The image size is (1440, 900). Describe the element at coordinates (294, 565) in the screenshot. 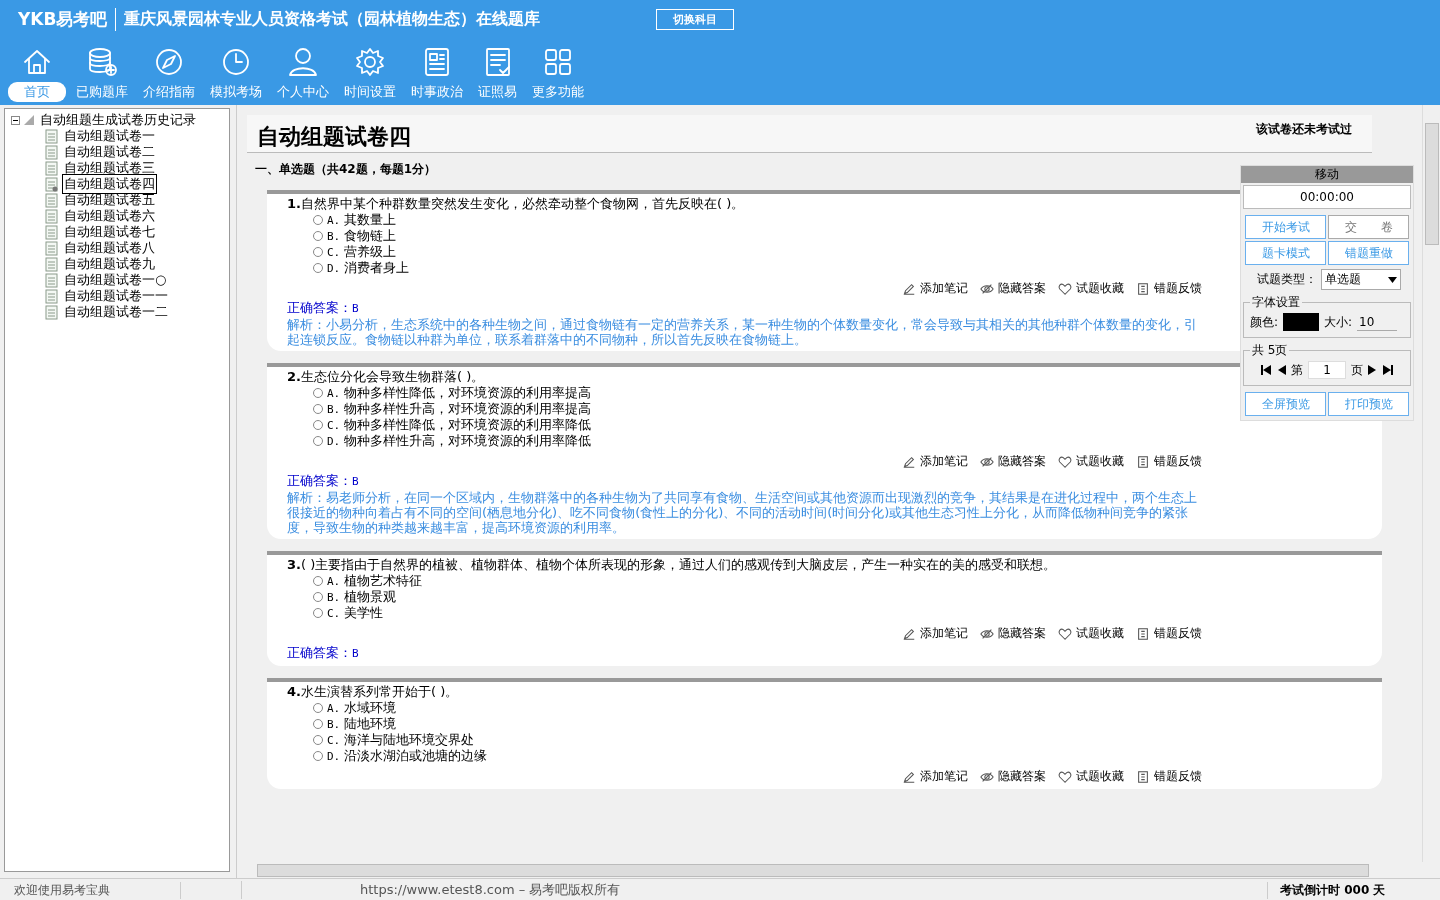

I see `question-number: 3.` at that location.